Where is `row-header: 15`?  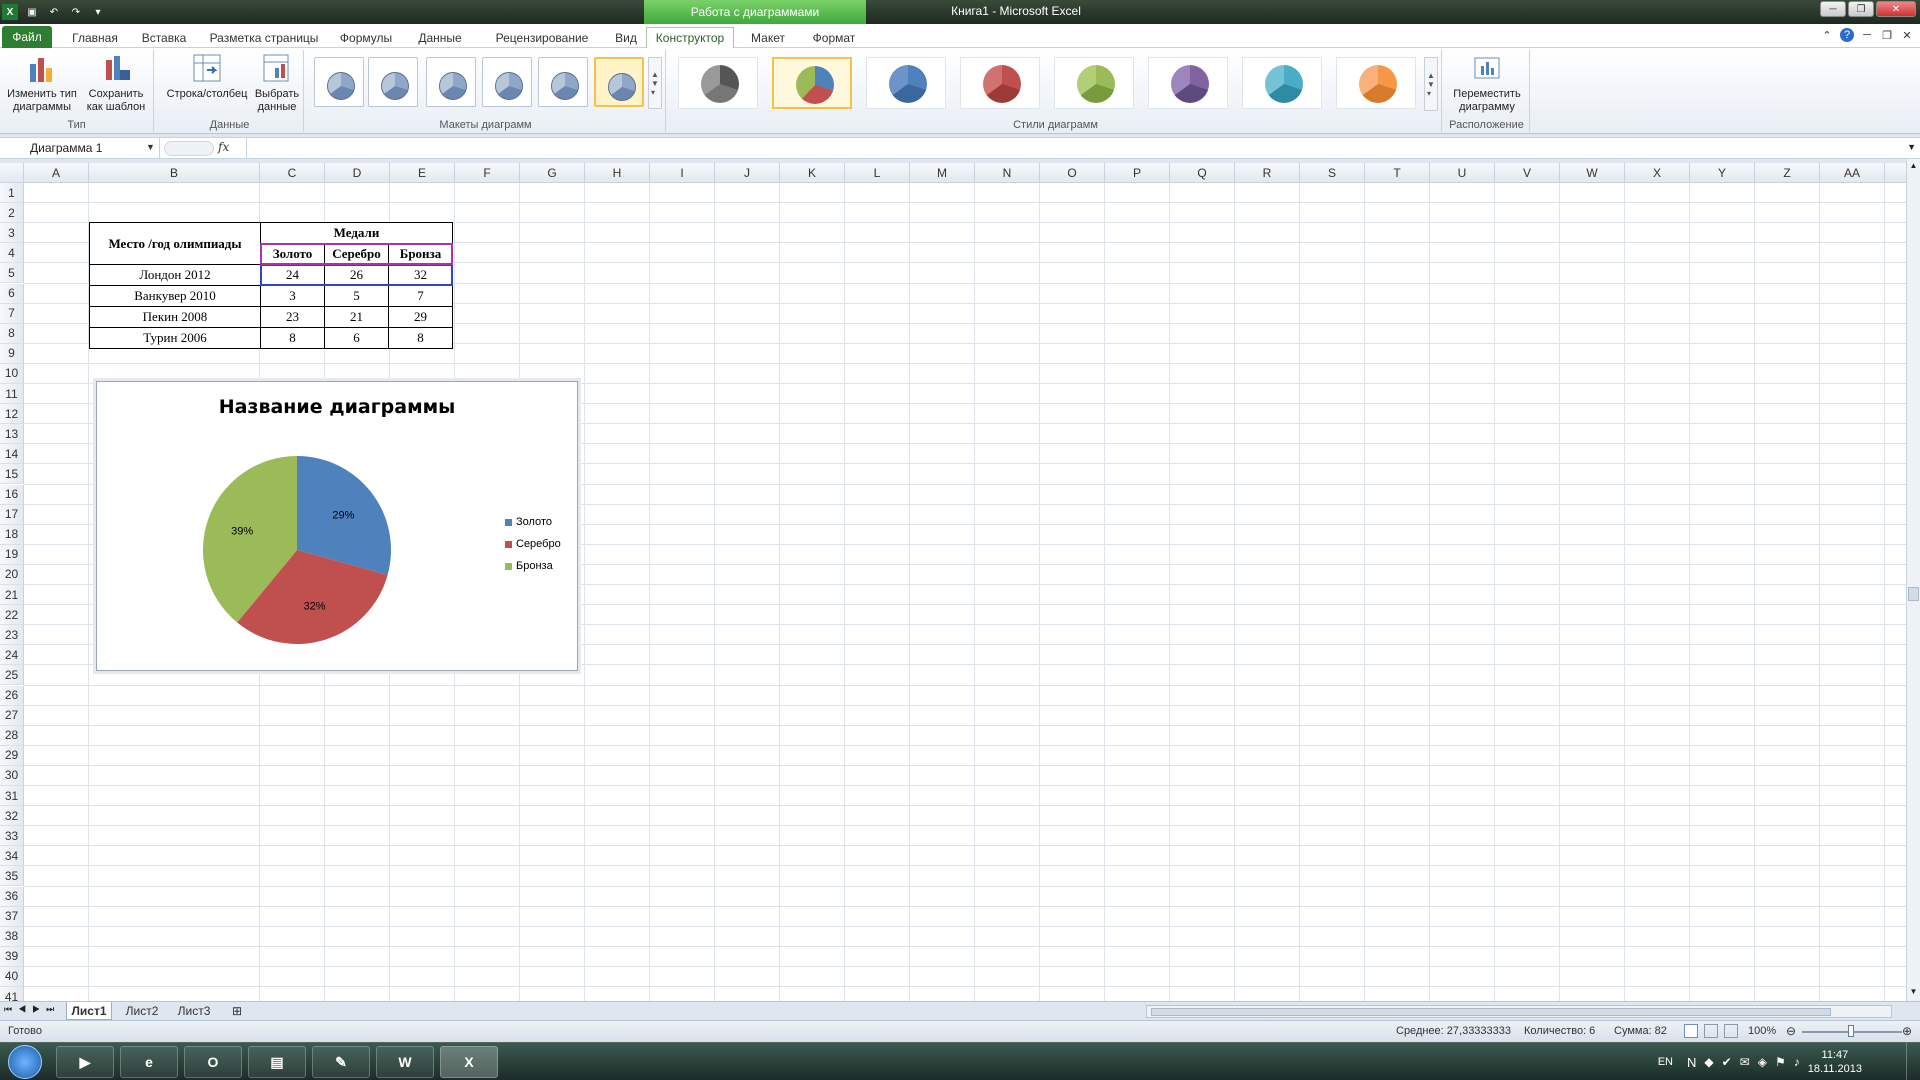 row-header: 15 is located at coordinates (12, 474).